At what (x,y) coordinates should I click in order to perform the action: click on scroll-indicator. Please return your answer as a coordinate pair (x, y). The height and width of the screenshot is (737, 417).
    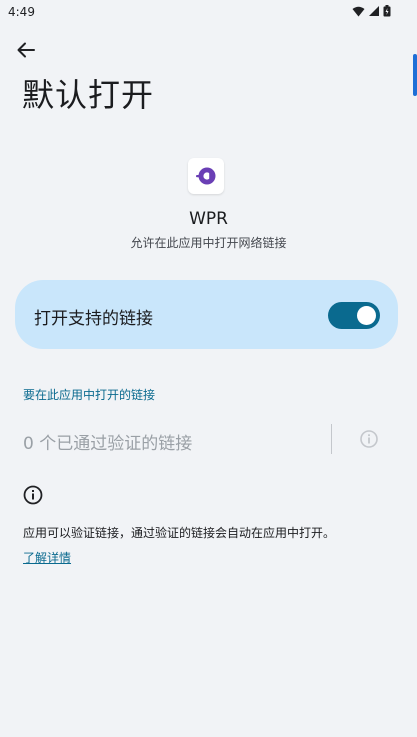
    Looking at the image, I should click on (415, 75).